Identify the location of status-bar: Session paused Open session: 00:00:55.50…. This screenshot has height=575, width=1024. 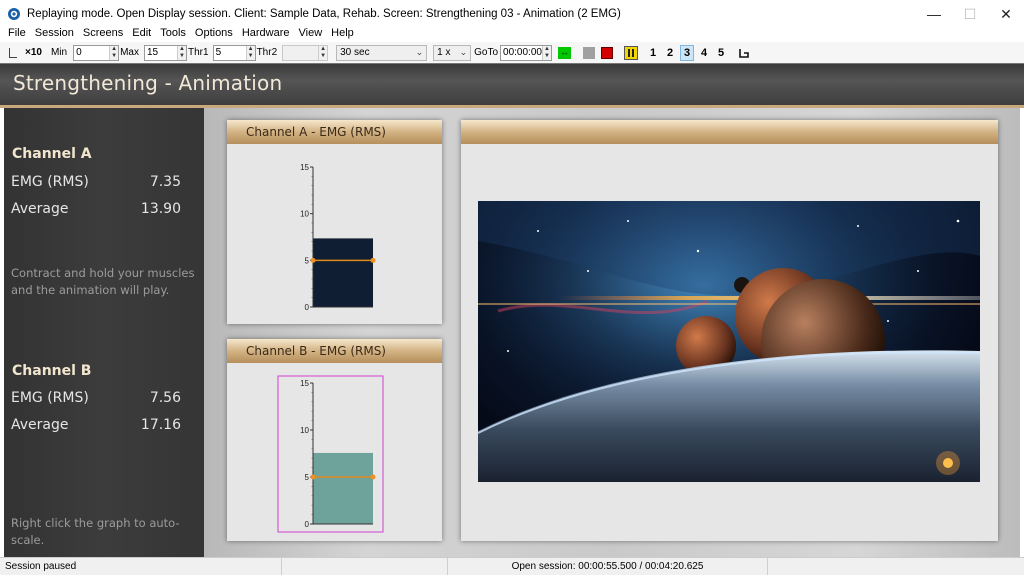
(512, 566).